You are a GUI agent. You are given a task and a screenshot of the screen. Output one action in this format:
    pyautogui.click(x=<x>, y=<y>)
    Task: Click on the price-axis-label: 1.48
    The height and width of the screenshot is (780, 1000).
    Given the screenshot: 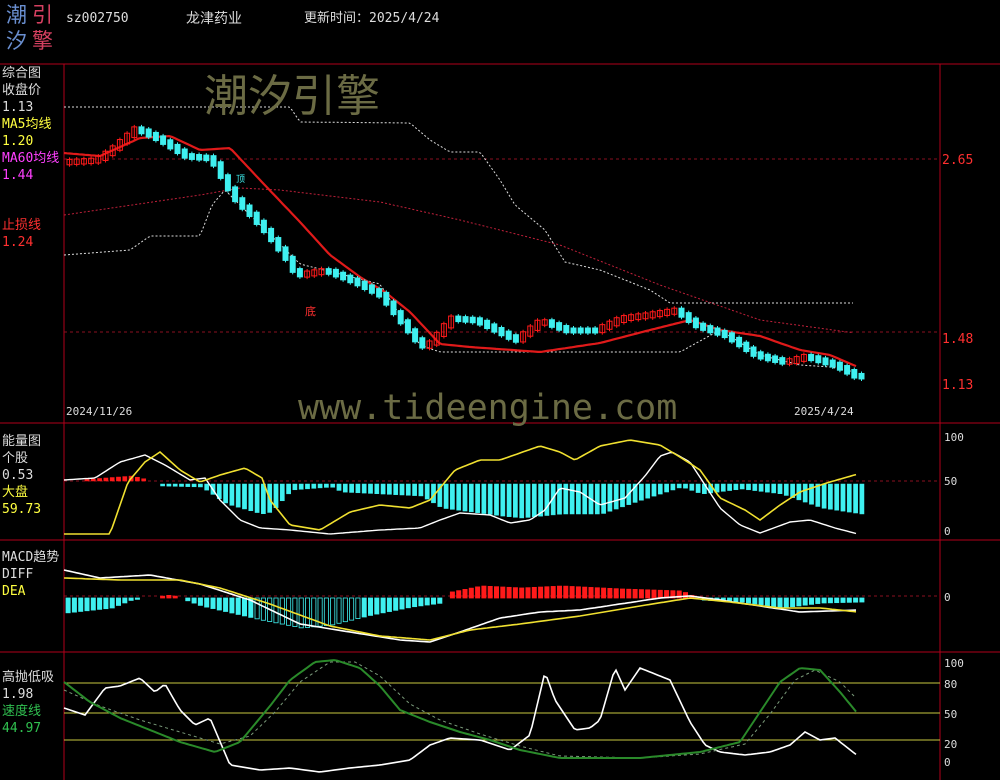 What is the action you would take?
    pyautogui.click(x=958, y=339)
    